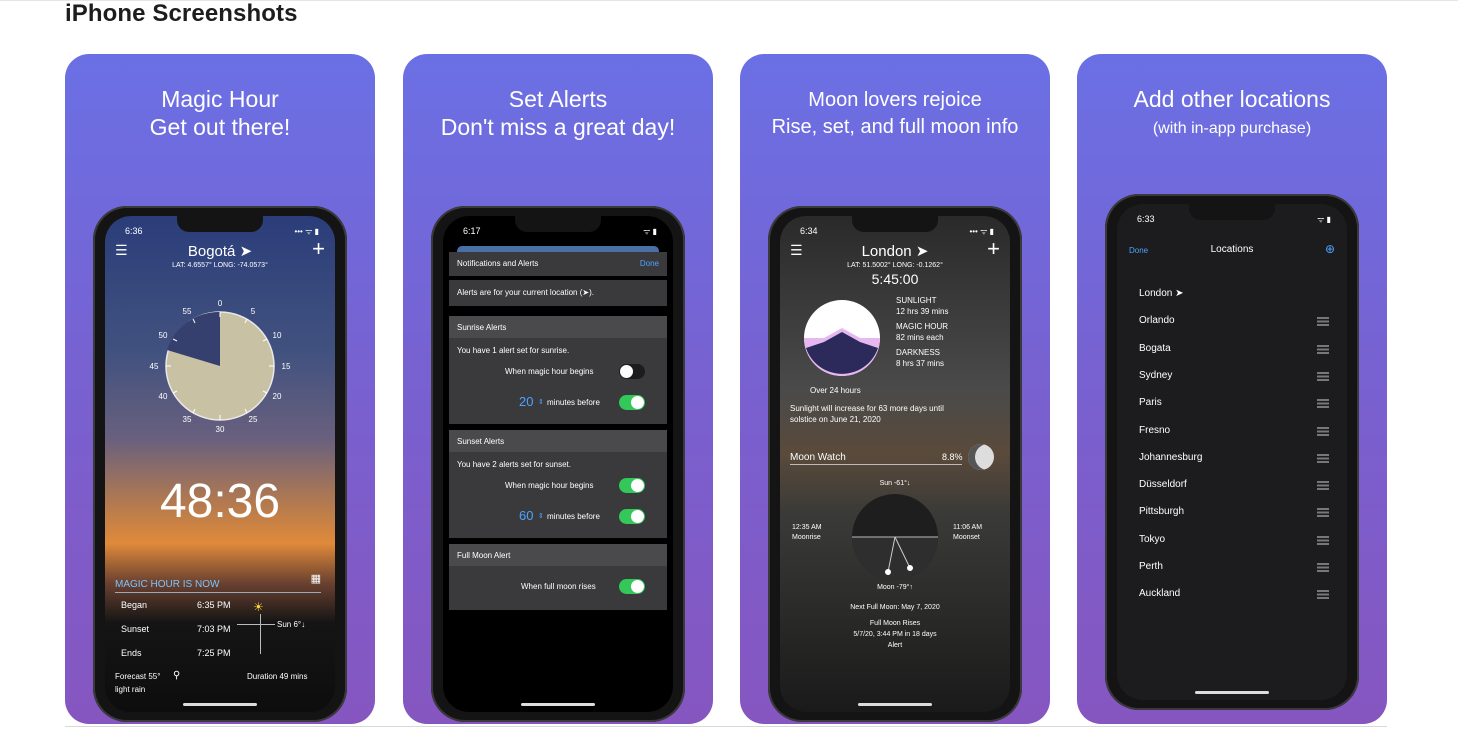  Describe the element at coordinates (220, 429) in the screenshot. I see `dial-label: 30` at that location.